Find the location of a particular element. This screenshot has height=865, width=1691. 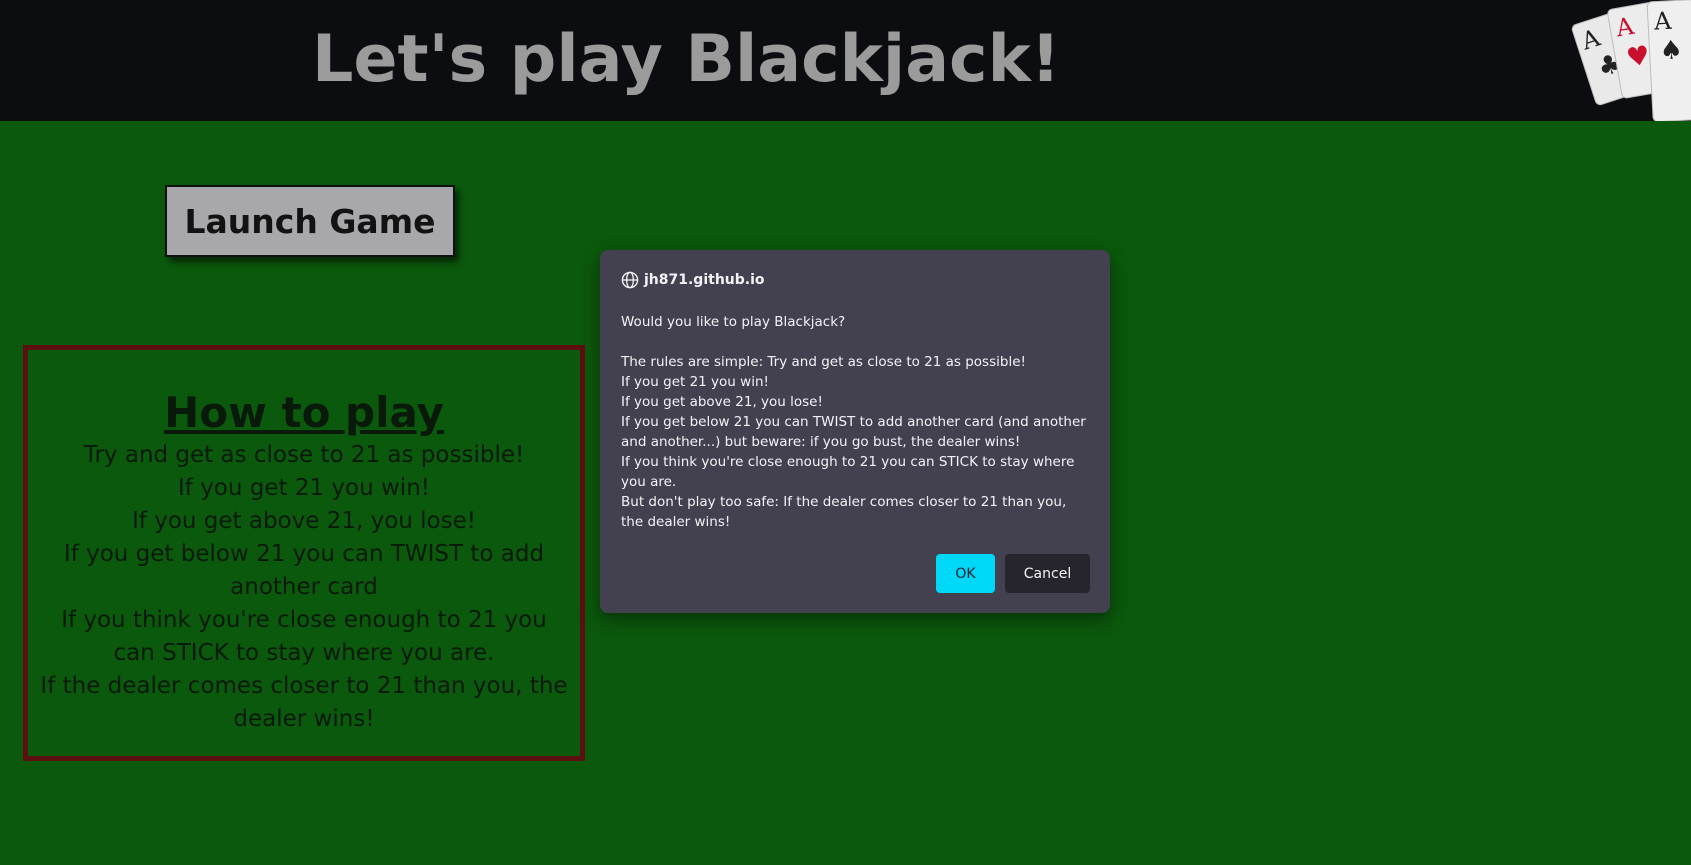

rule-line: Try and get as close to 21 as possible! is located at coordinates (304, 455).